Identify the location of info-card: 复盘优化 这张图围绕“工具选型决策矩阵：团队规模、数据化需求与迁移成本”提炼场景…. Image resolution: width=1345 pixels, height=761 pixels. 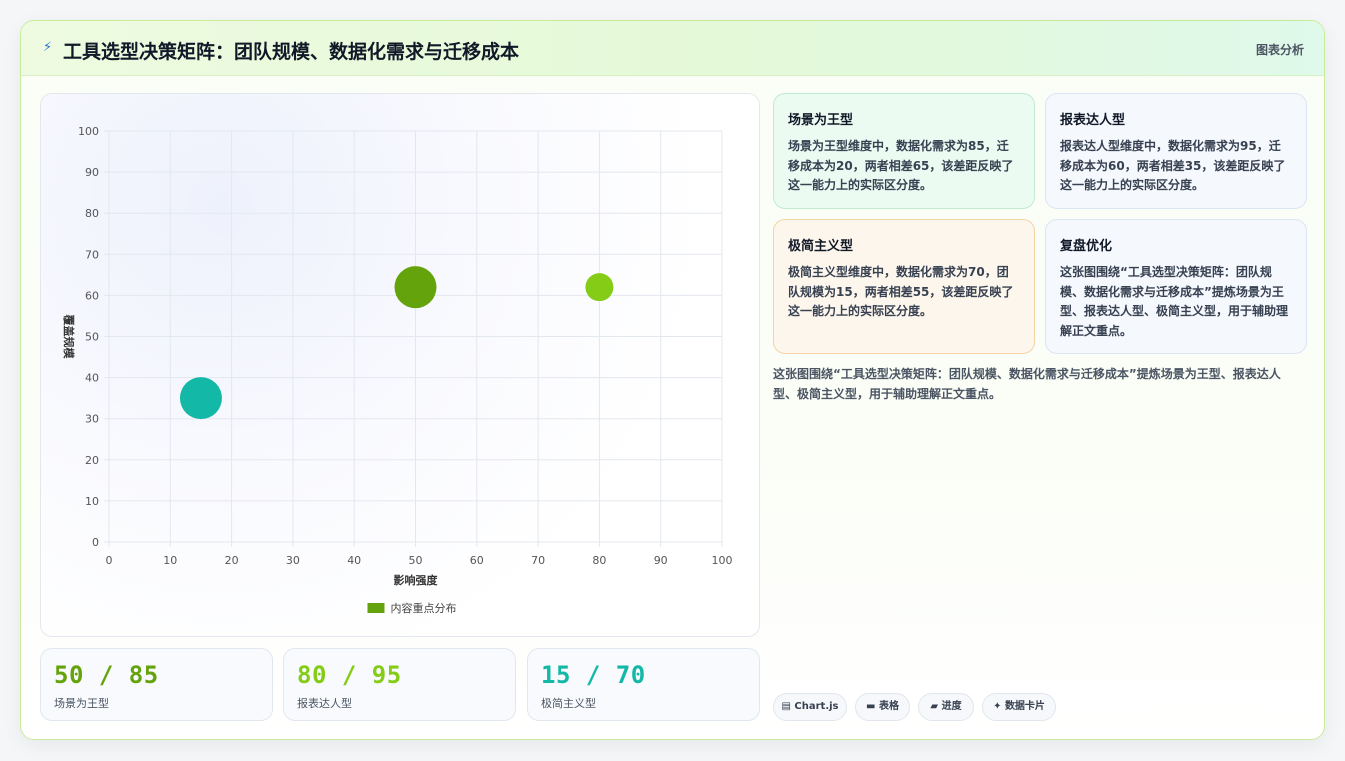
(1176, 286).